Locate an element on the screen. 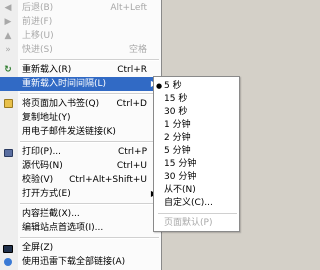 This screenshot has height=270, width=320. reload-icon: ↻ is located at coordinates (8, 70).